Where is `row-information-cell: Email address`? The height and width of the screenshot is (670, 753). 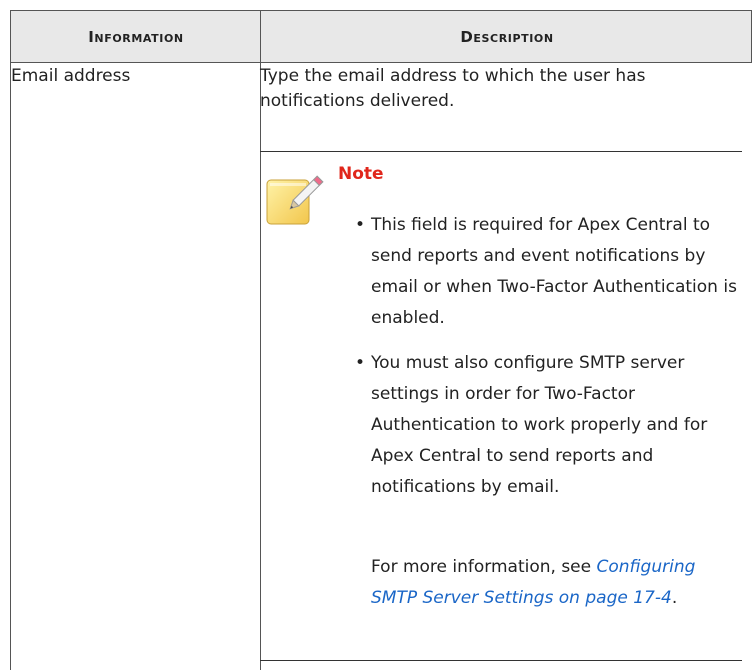
row-information-cell: Email address is located at coordinates (71, 76).